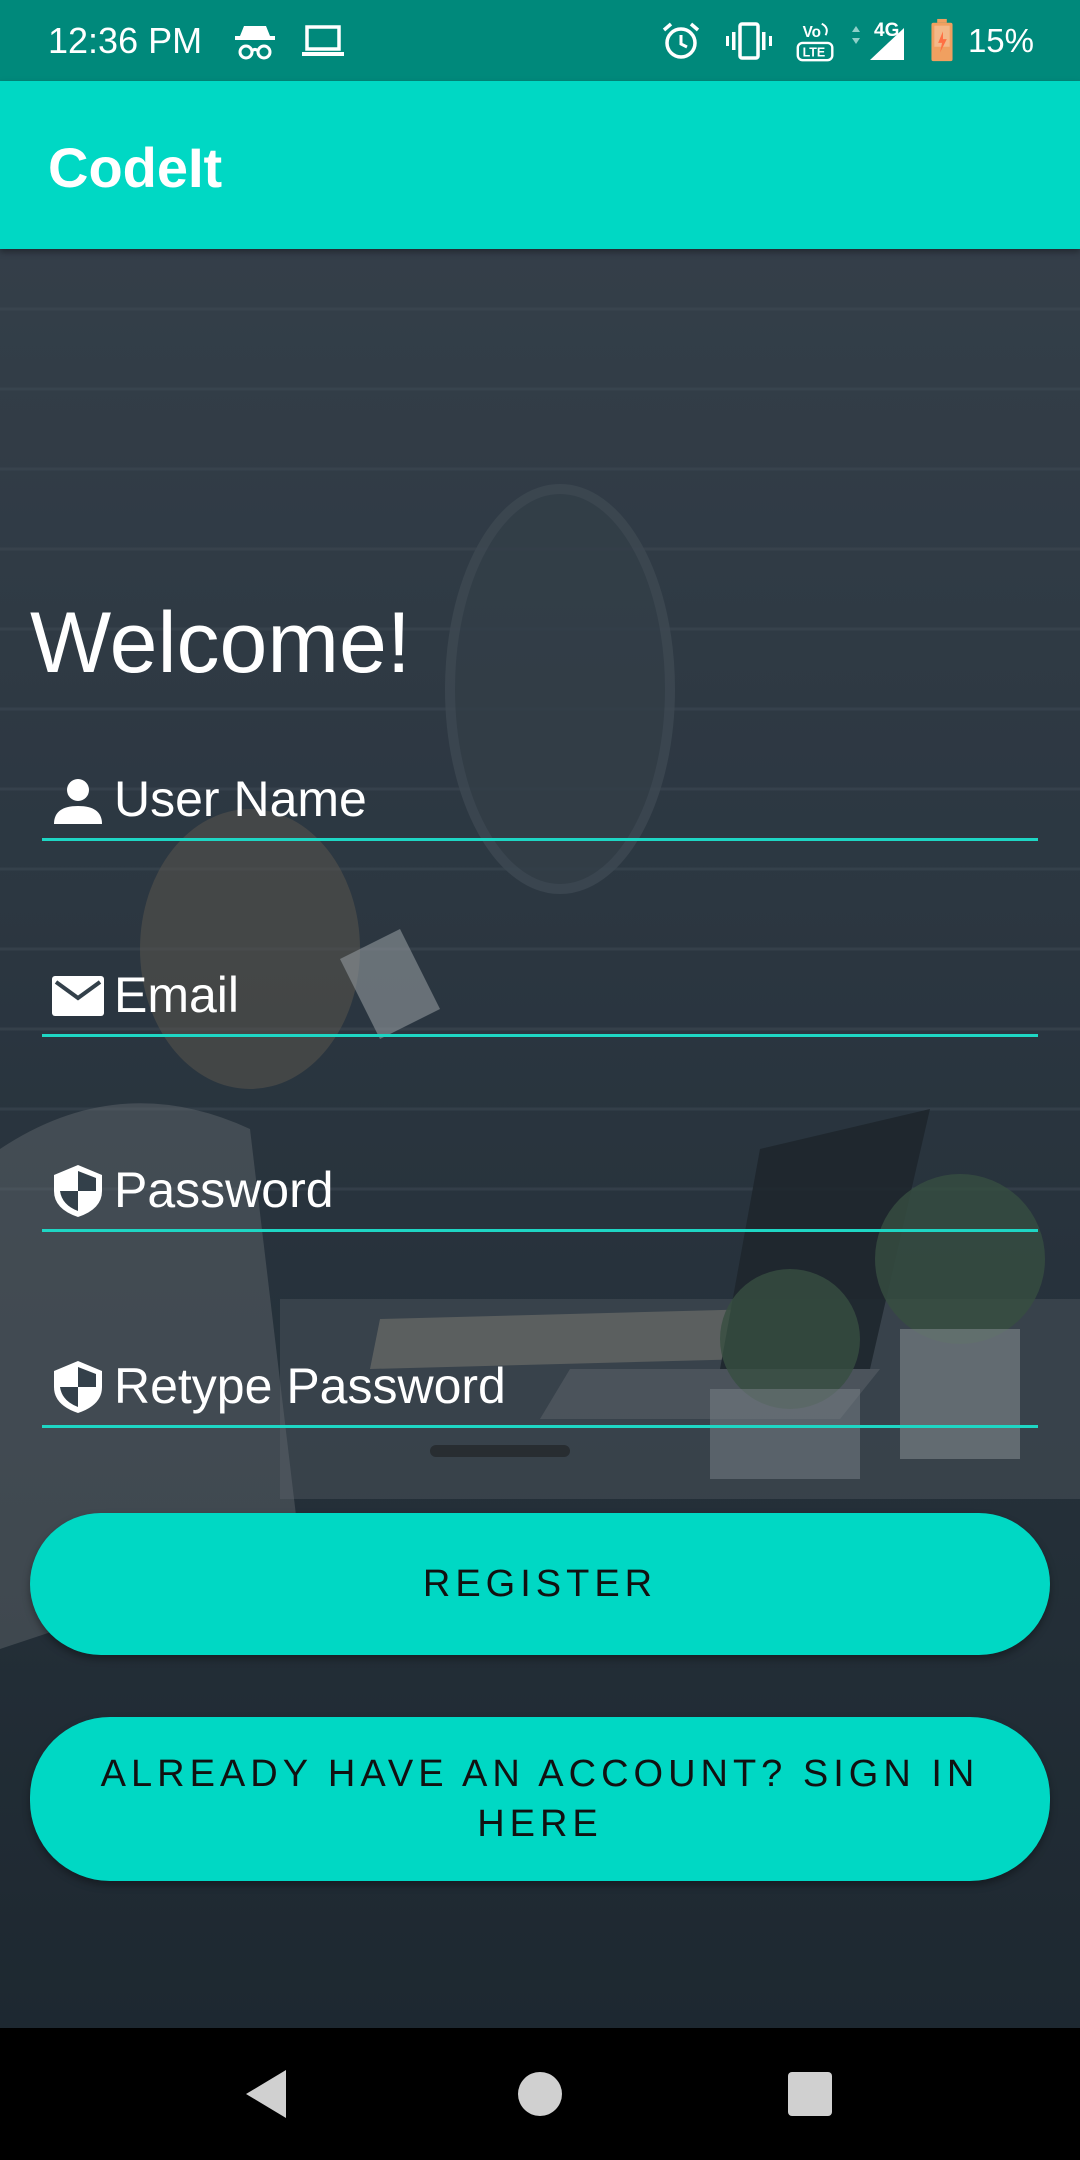 The width and height of the screenshot is (1080, 2160). I want to click on retype-password-placeholder: Retype Password, so click(310, 1386).